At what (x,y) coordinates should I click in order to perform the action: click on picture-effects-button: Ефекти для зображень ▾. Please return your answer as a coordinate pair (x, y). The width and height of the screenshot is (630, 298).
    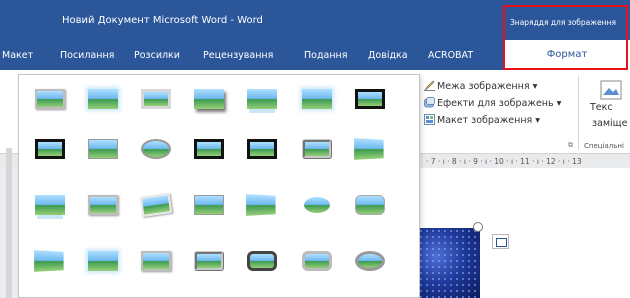
    Looking at the image, I should click on (492, 103).